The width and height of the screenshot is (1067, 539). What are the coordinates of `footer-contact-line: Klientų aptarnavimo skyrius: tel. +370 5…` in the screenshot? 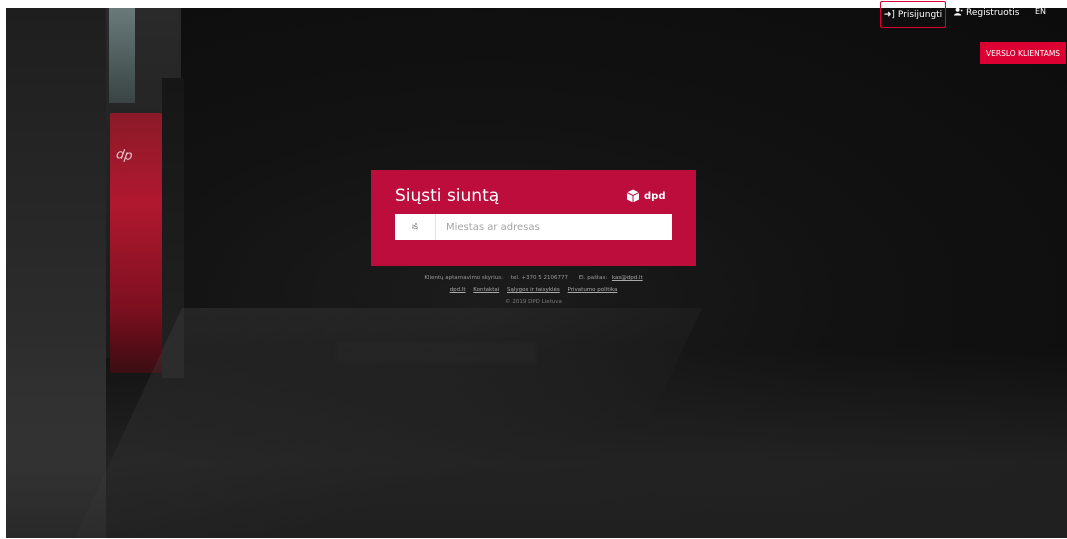 It's located at (533, 278).